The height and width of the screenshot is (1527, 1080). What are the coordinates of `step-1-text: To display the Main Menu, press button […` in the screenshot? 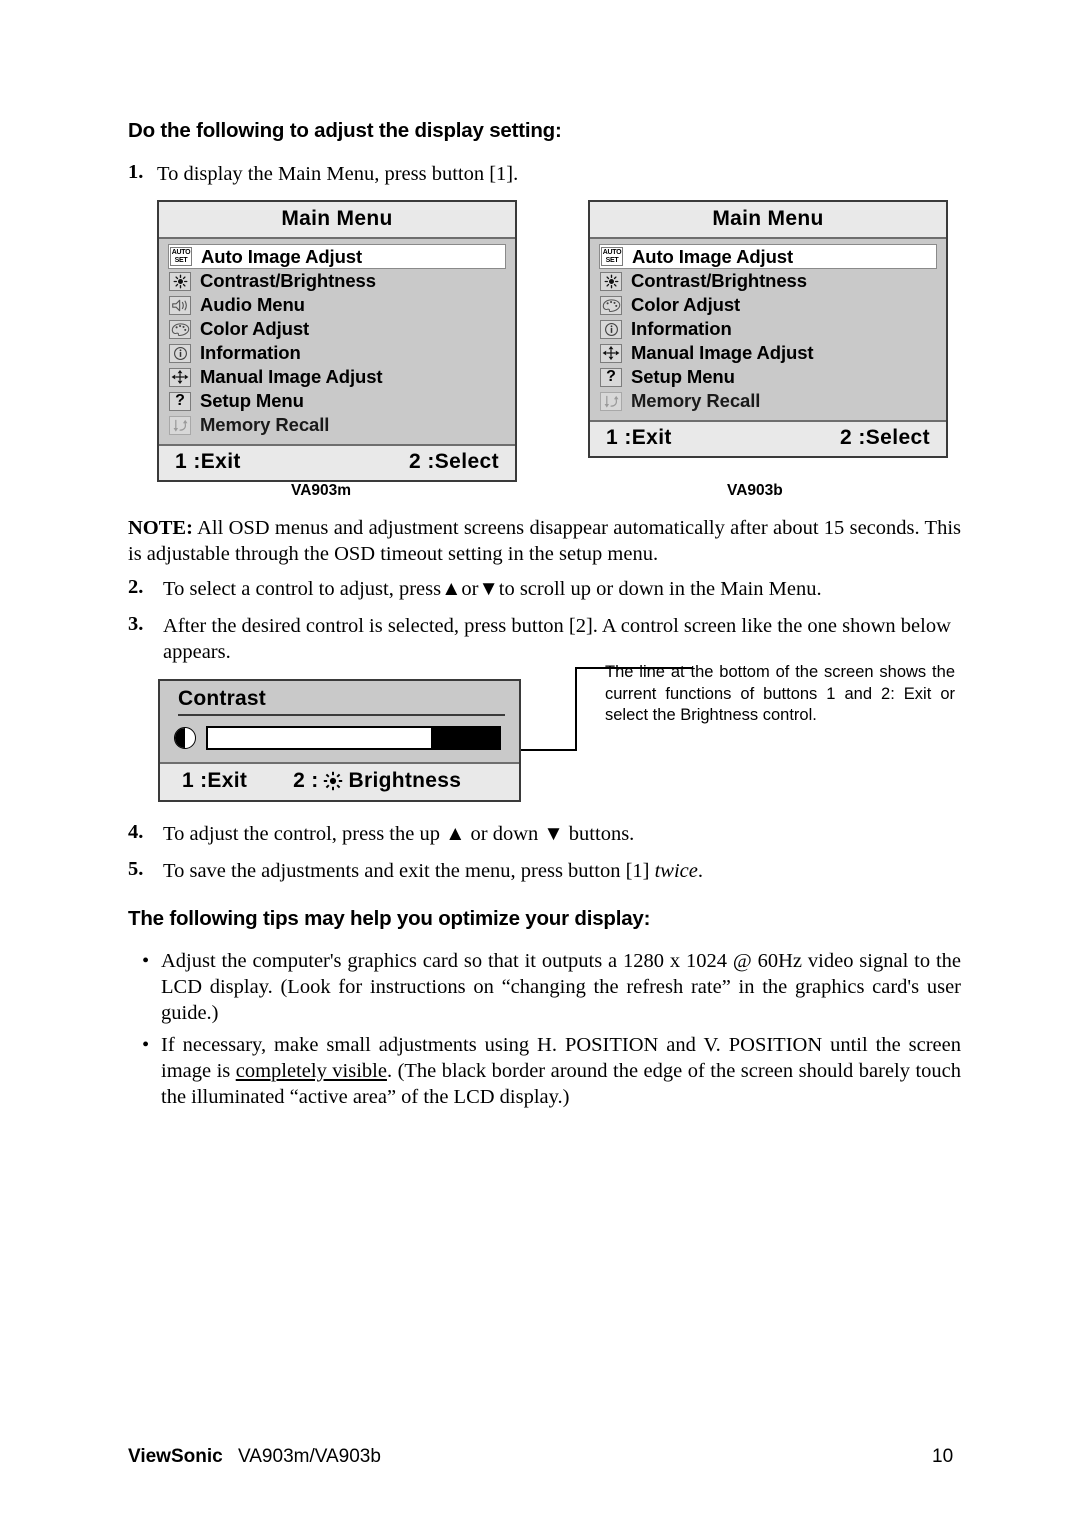 It's located at (338, 174).